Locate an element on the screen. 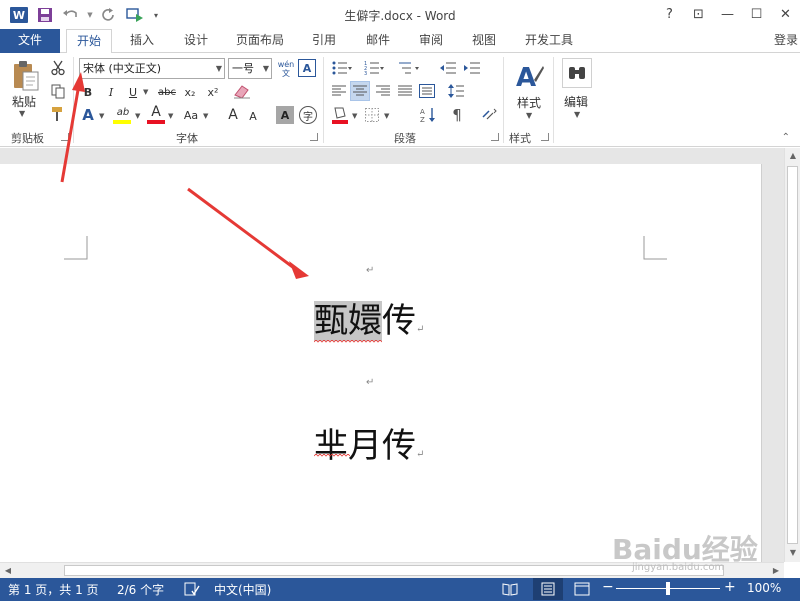 The width and height of the screenshot is (800, 601). help-button: ? is located at coordinates (669, 14).